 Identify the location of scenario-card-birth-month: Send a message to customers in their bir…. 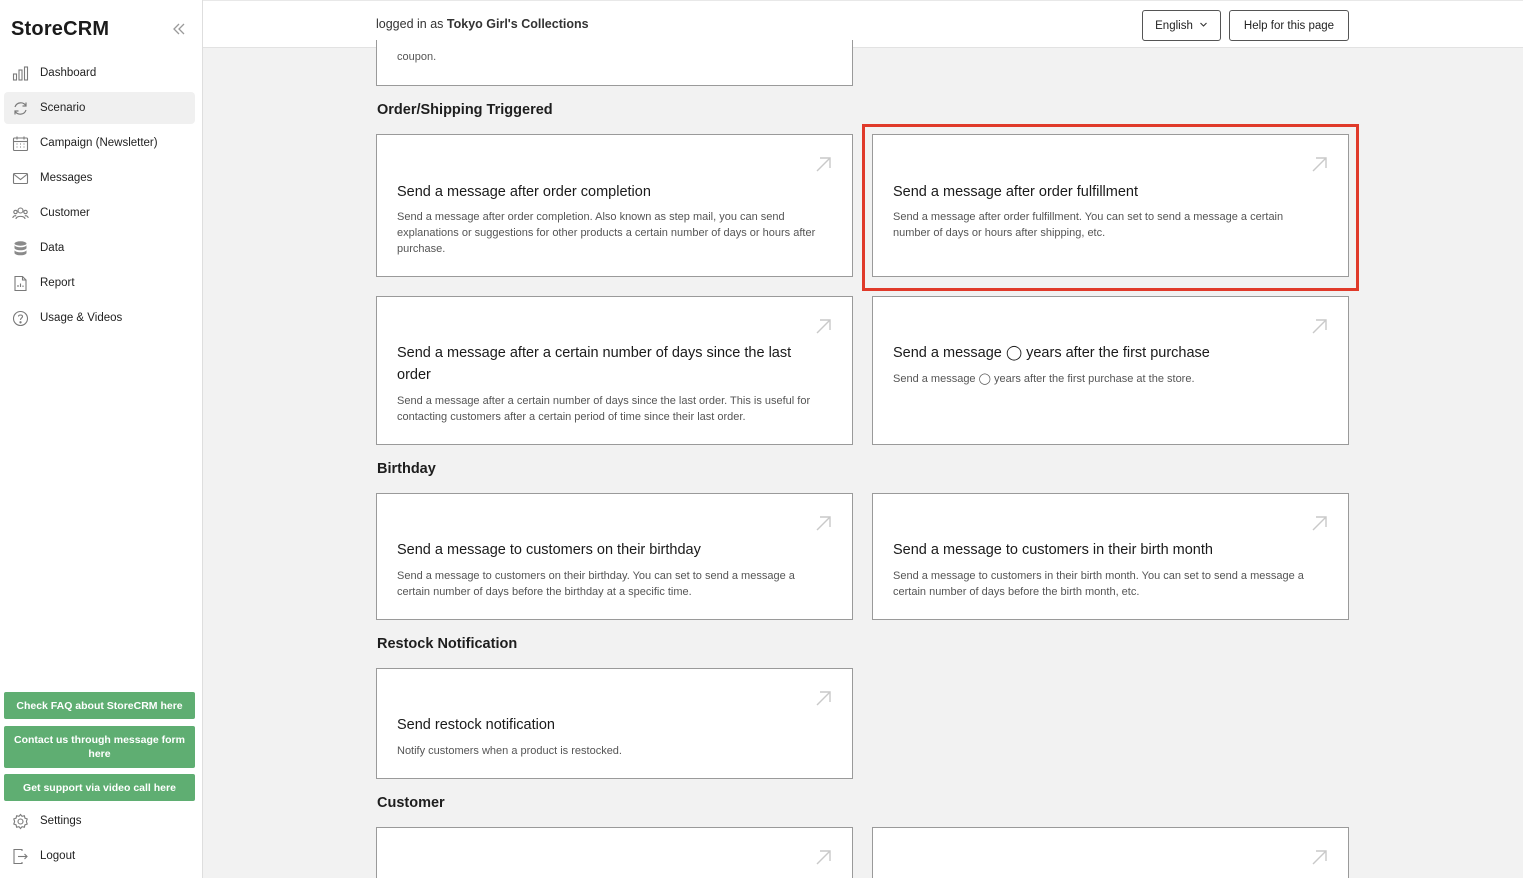
(1110, 556).